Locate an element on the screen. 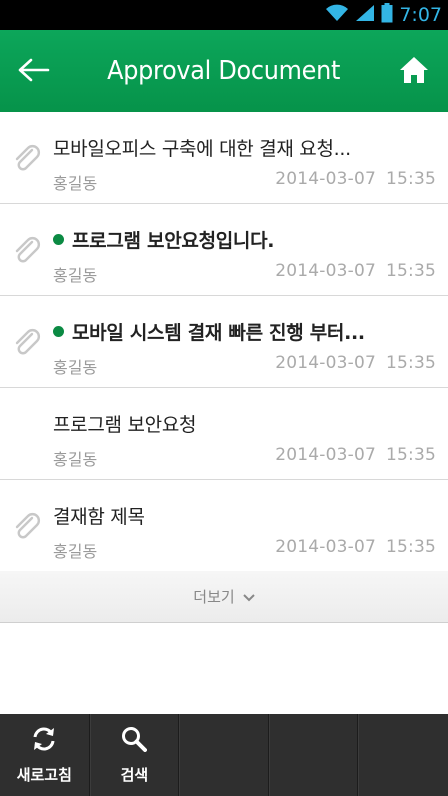 This screenshot has width=448, height=796. load-more-button: 더보기 is located at coordinates (224, 597).